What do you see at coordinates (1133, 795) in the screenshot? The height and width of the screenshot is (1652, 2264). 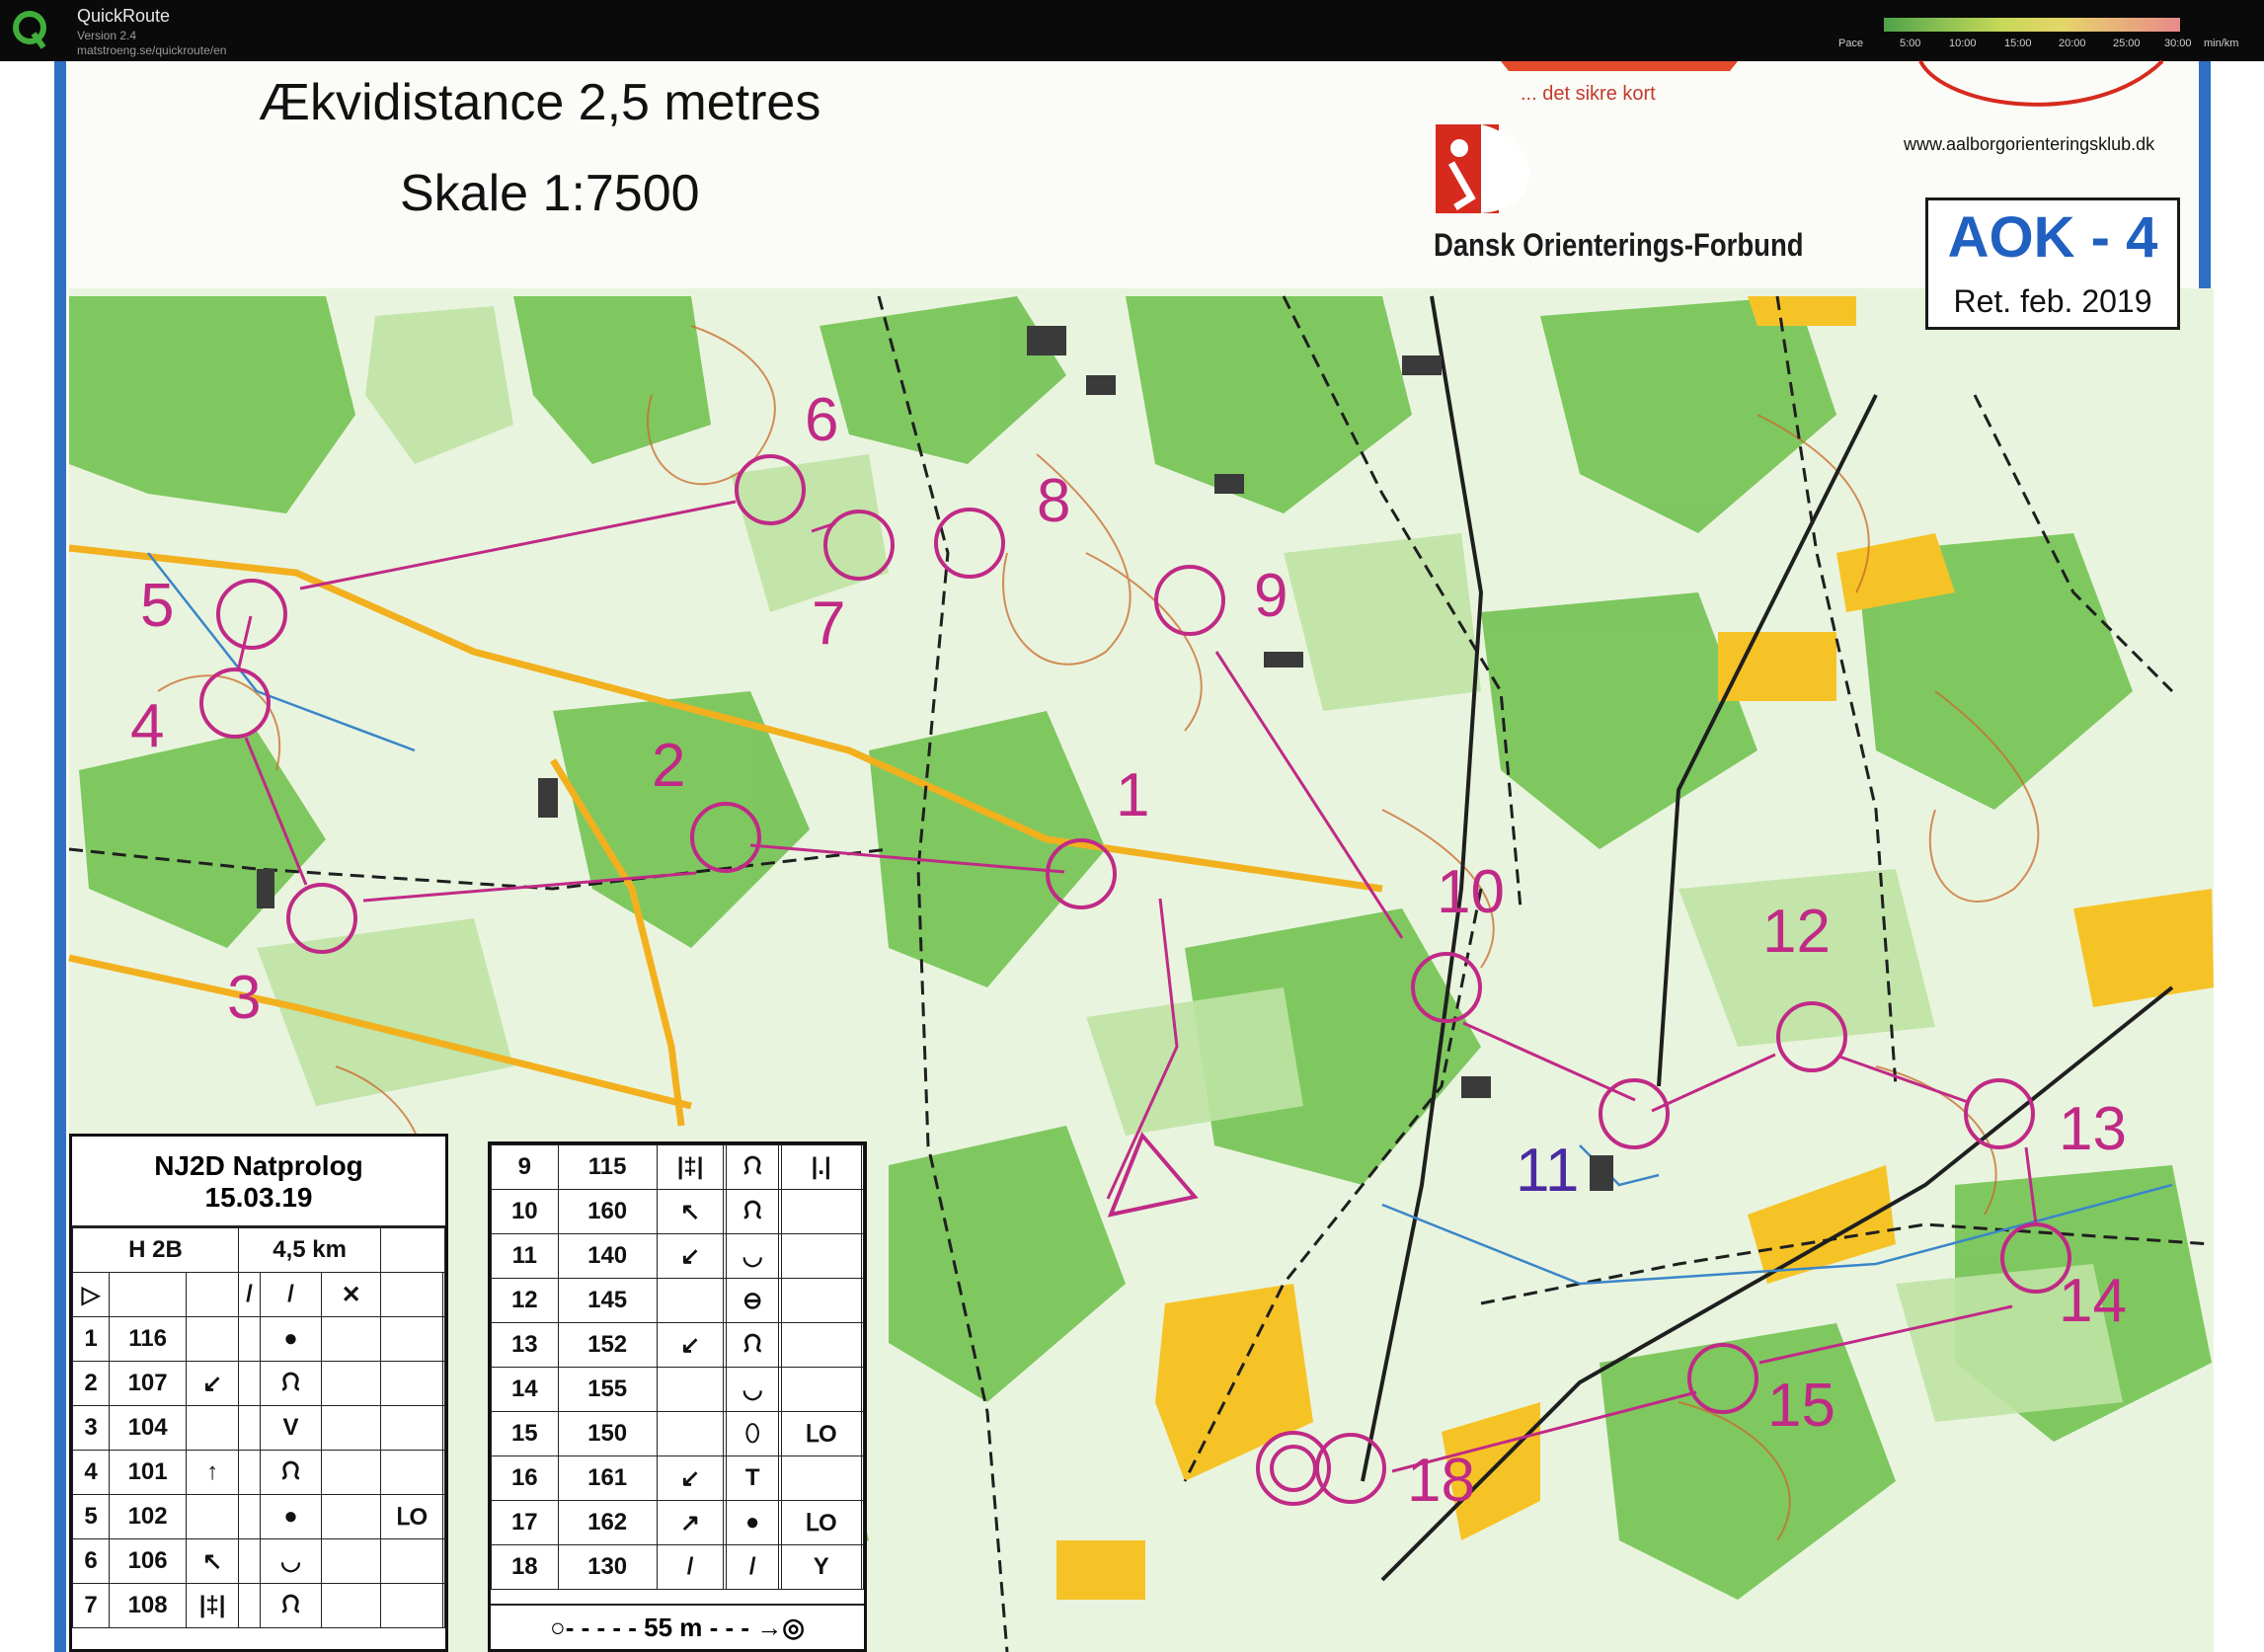 I see `control-label-1: 1` at bounding box center [1133, 795].